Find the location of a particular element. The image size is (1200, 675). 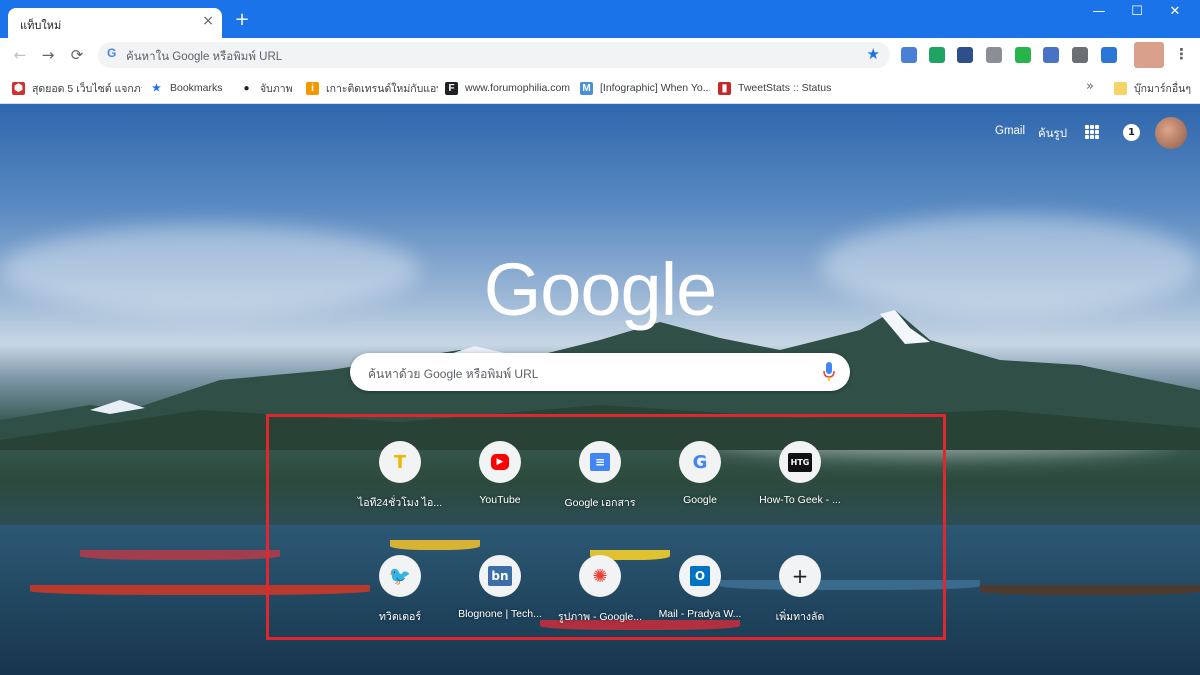

bookmark-item: ● จับภาพ is located at coordinates (270, 88).